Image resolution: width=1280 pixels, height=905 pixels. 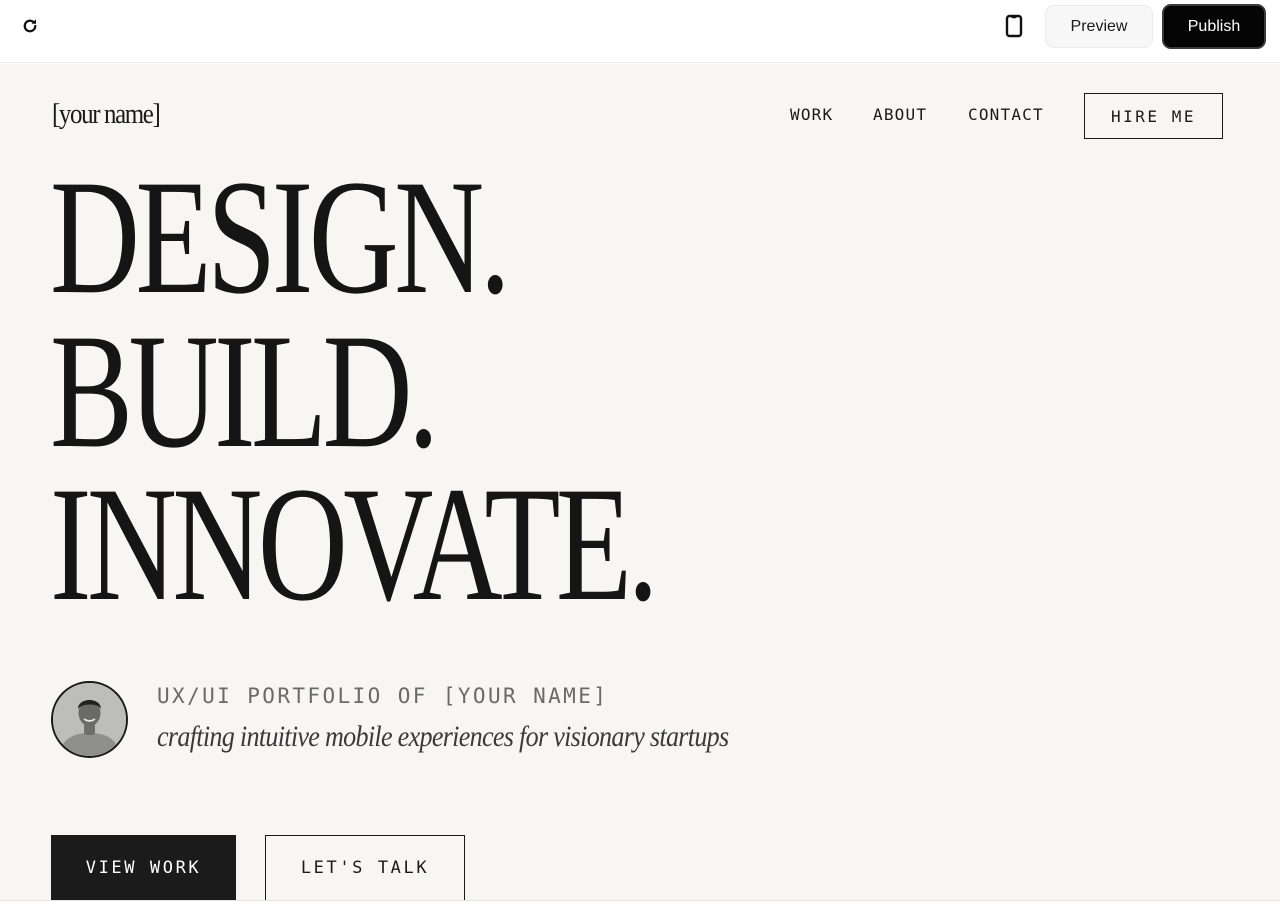 I want to click on nav-link-contact: CONTACT, so click(x=1006, y=114).